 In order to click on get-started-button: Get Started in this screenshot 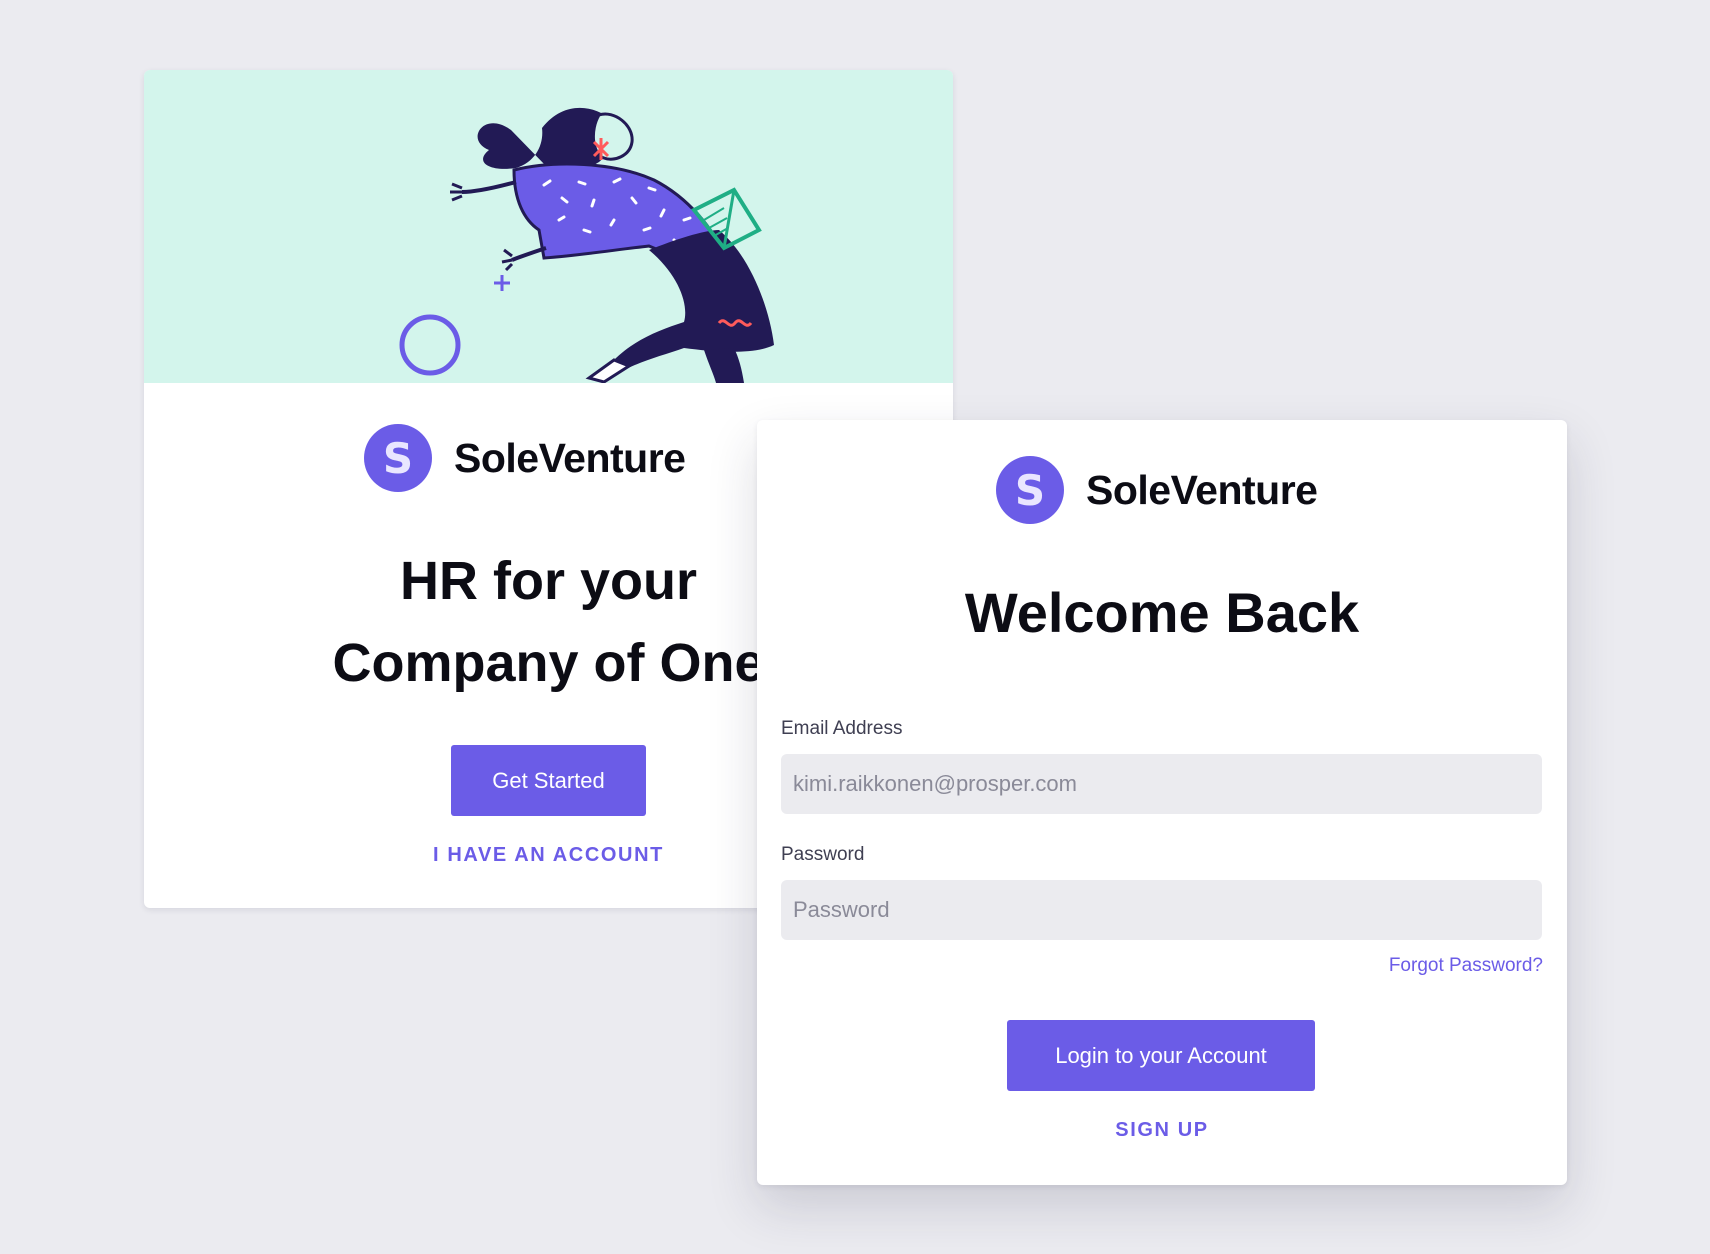, I will do `click(548, 780)`.